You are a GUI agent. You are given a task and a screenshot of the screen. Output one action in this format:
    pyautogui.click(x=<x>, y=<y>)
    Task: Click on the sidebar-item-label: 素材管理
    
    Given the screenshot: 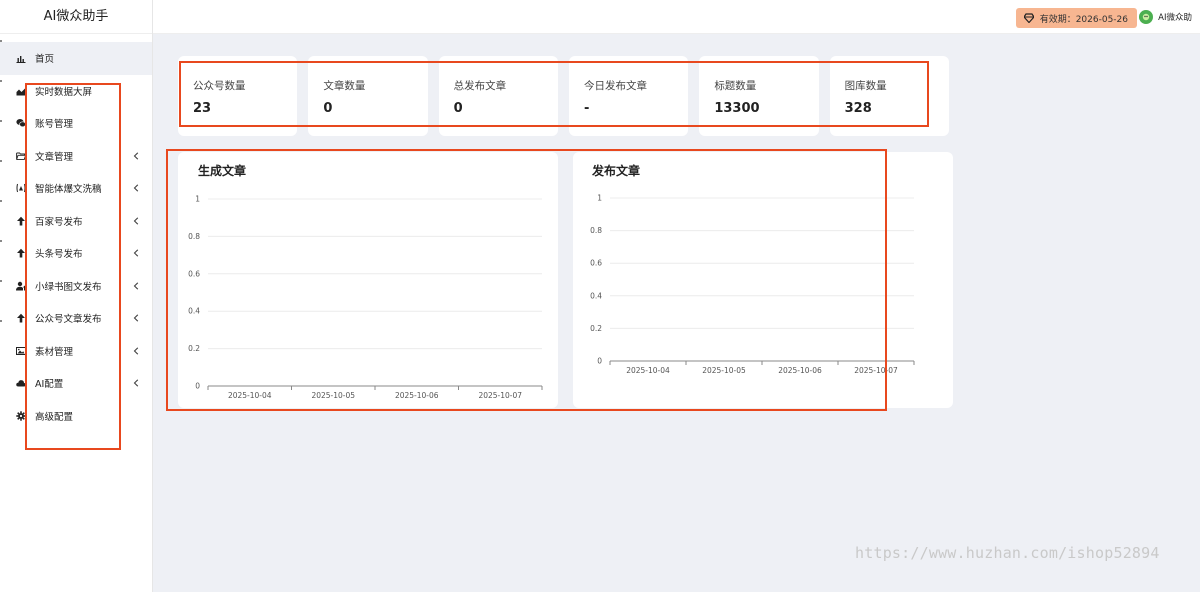 What is the action you would take?
    pyautogui.click(x=54, y=352)
    